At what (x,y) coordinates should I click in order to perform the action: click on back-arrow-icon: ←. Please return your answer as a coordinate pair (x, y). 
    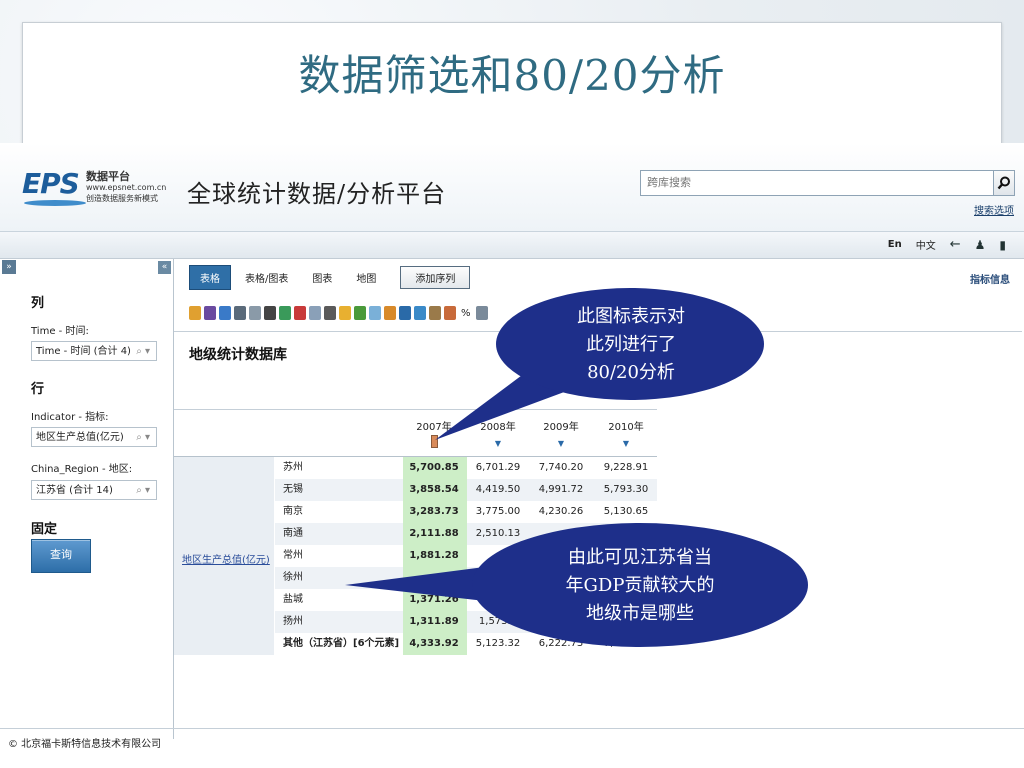
    Looking at the image, I should click on (955, 244).